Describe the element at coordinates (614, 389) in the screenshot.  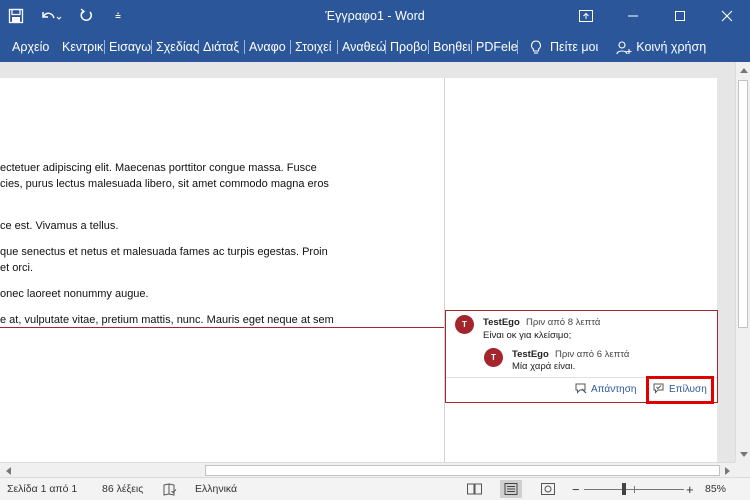
I see `reply-label: Απάντηση` at that location.